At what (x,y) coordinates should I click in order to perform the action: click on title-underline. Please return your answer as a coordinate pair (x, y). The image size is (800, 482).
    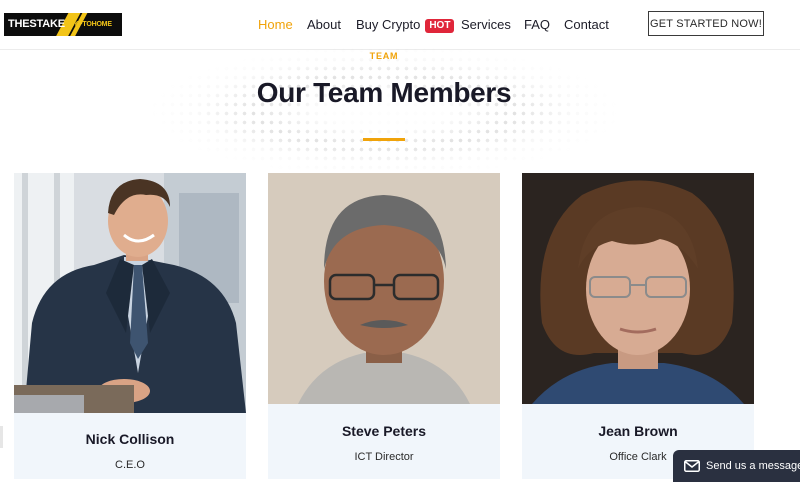
    Looking at the image, I should click on (384, 139).